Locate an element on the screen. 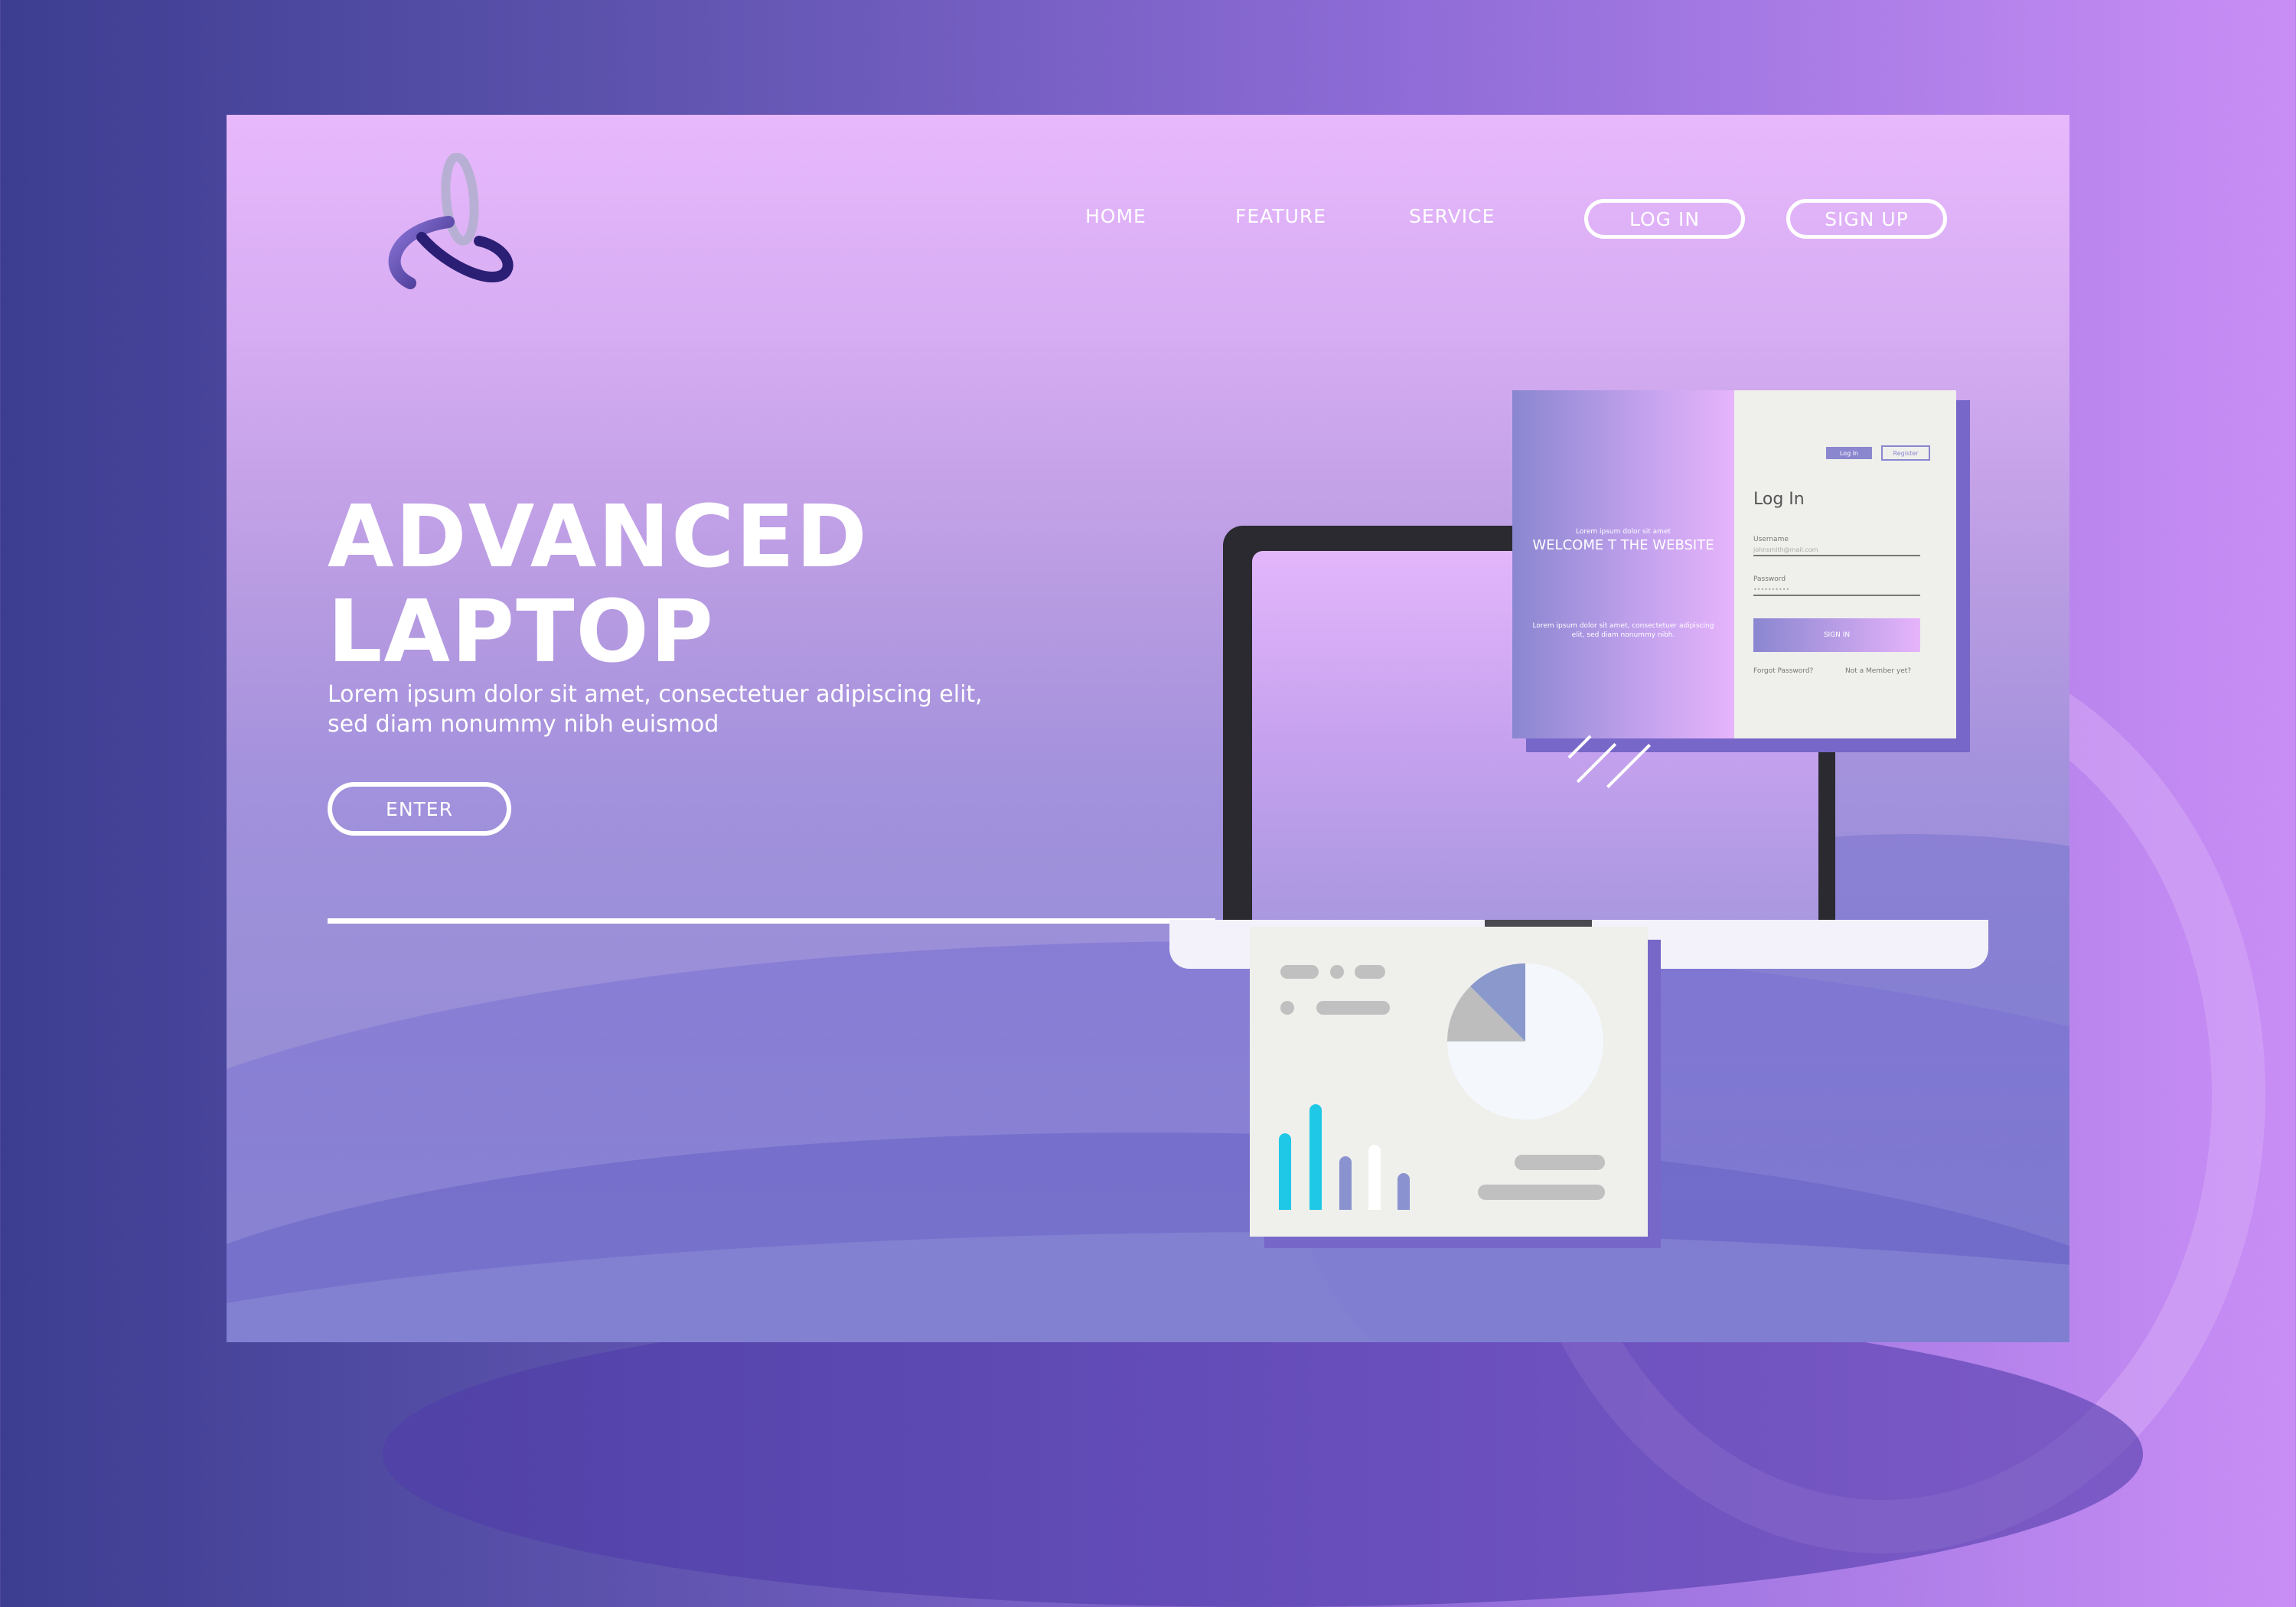 This screenshot has height=1607, width=2296. pie-chart-icon is located at coordinates (1525, 1041).